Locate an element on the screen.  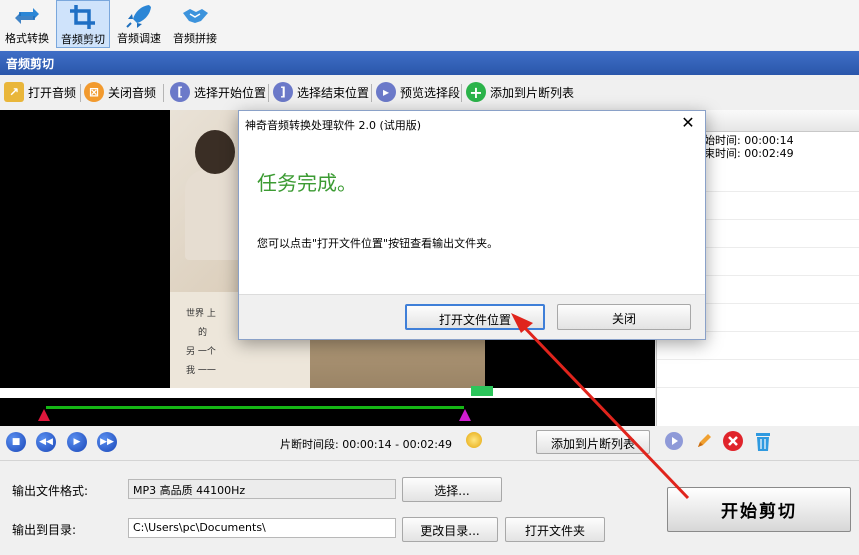
edit-button is located at coordinates (704, 441).